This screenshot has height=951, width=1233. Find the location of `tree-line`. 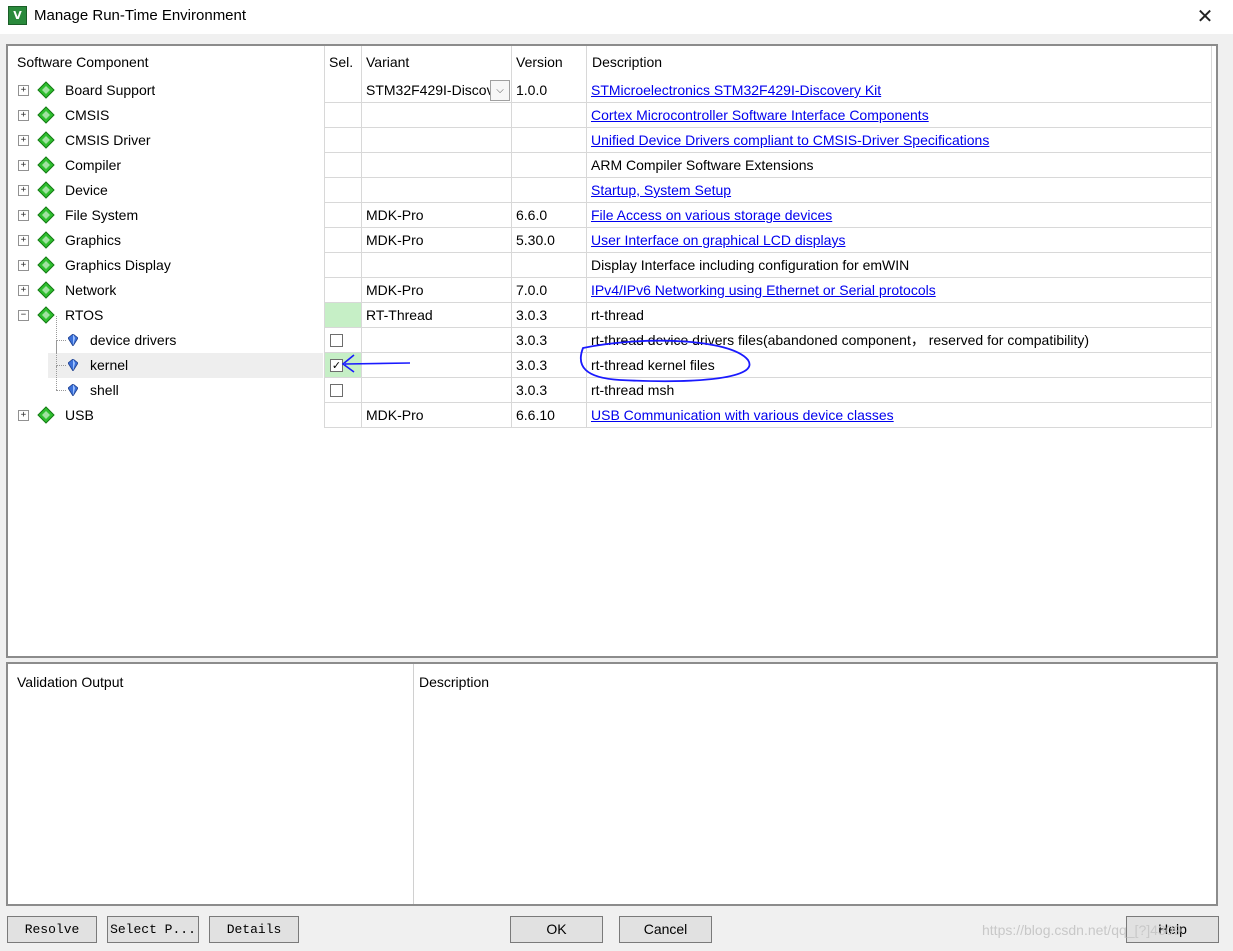

tree-line is located at coordinates (56, 378).